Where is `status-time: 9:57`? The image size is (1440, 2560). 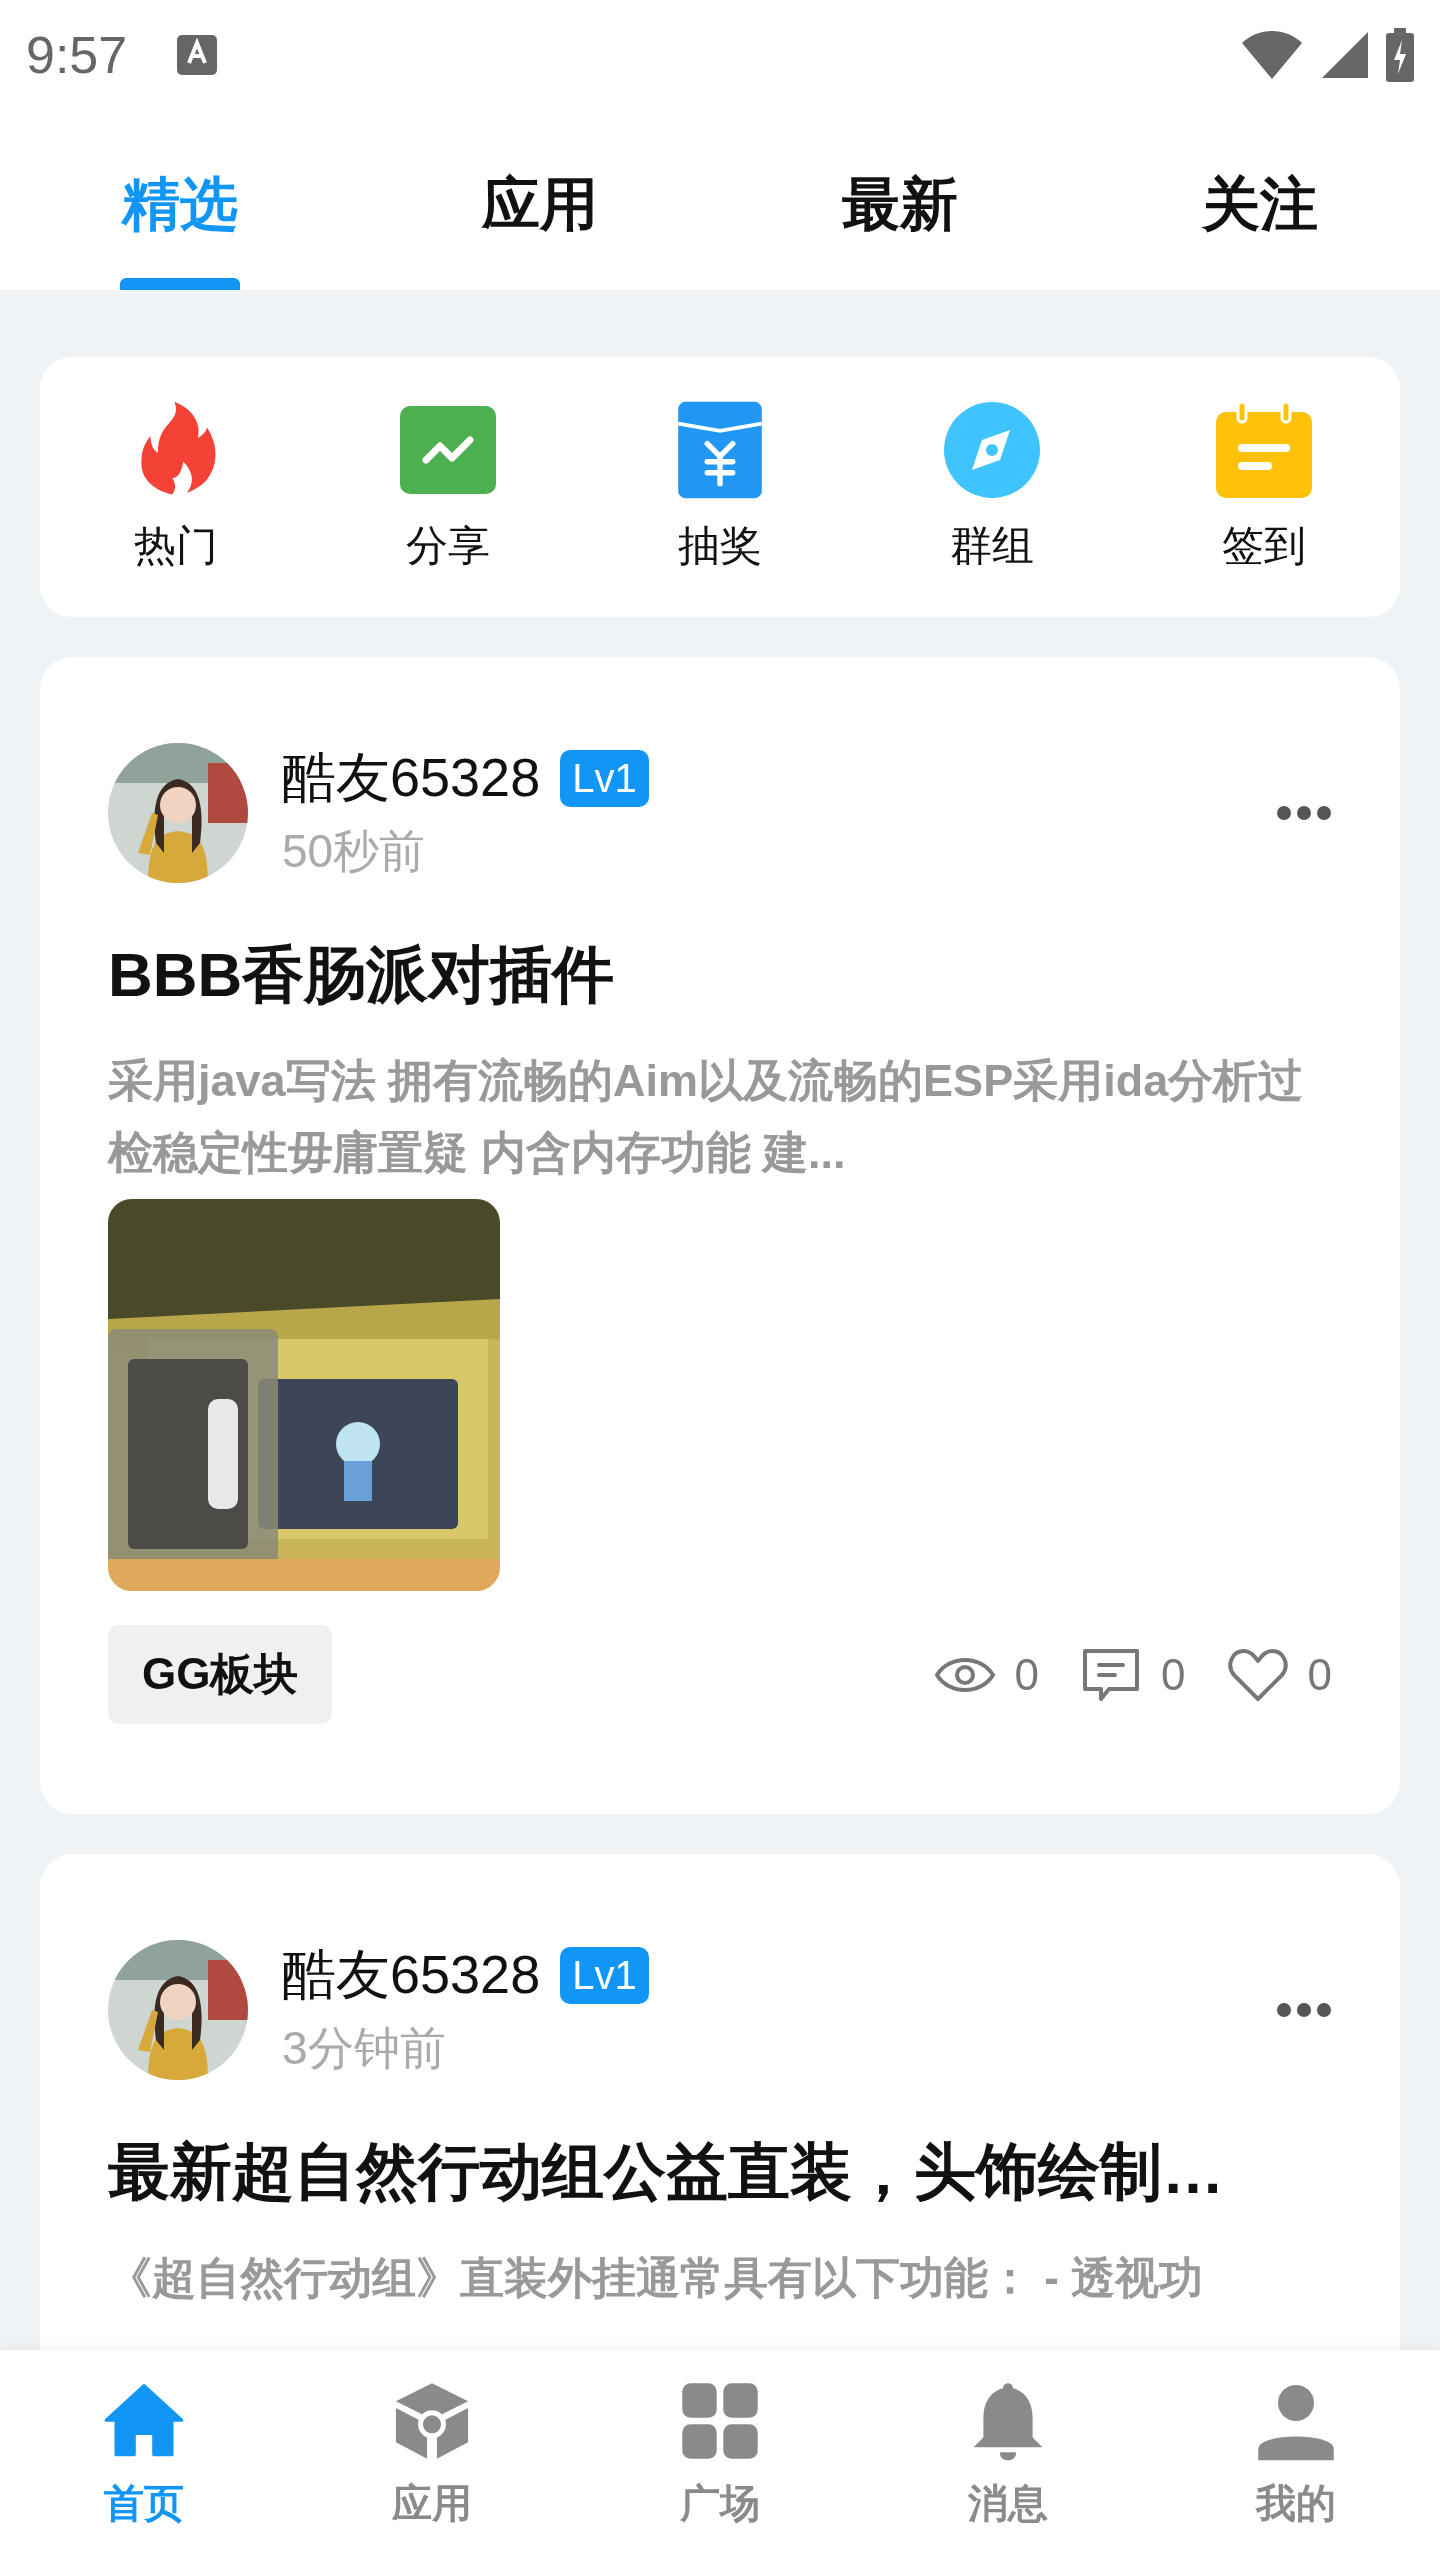 status-time: 9:57 is located at coordinates (77, 55).